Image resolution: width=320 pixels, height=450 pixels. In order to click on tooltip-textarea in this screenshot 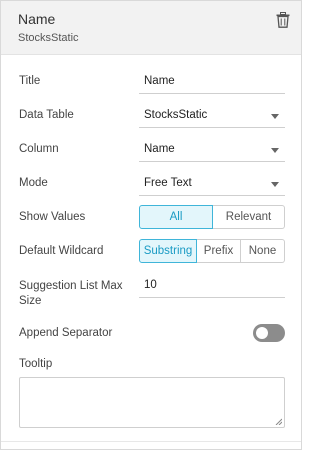, I will do `click(152, 402)`.